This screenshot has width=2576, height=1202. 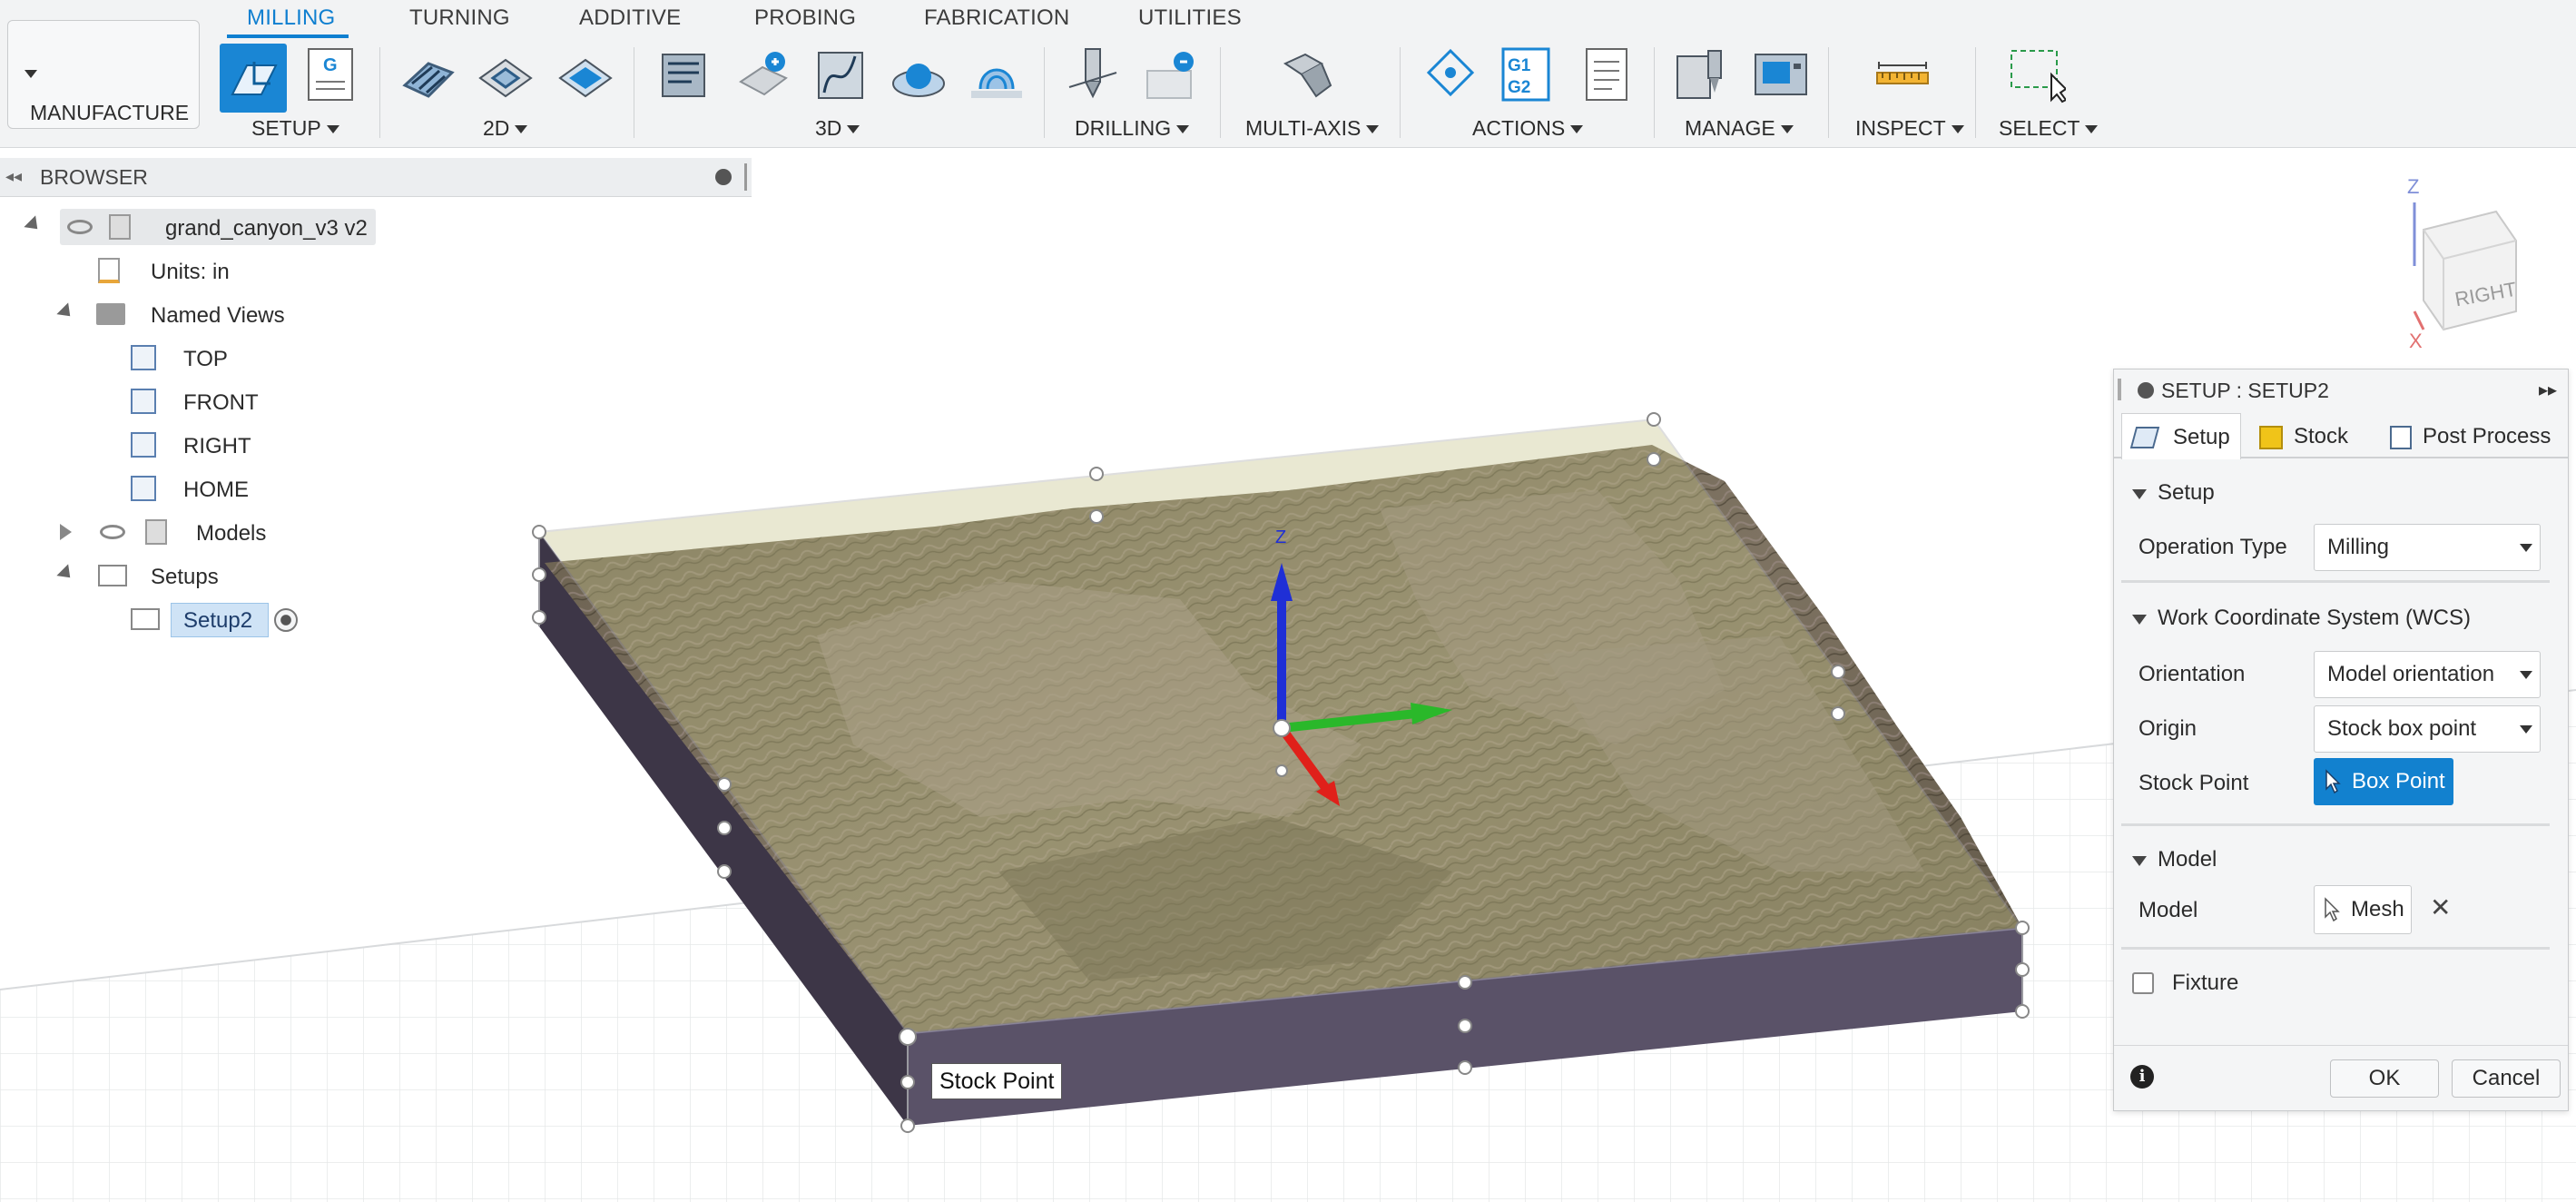 I want to click on measure-icon, so click(x=1902, y=74).